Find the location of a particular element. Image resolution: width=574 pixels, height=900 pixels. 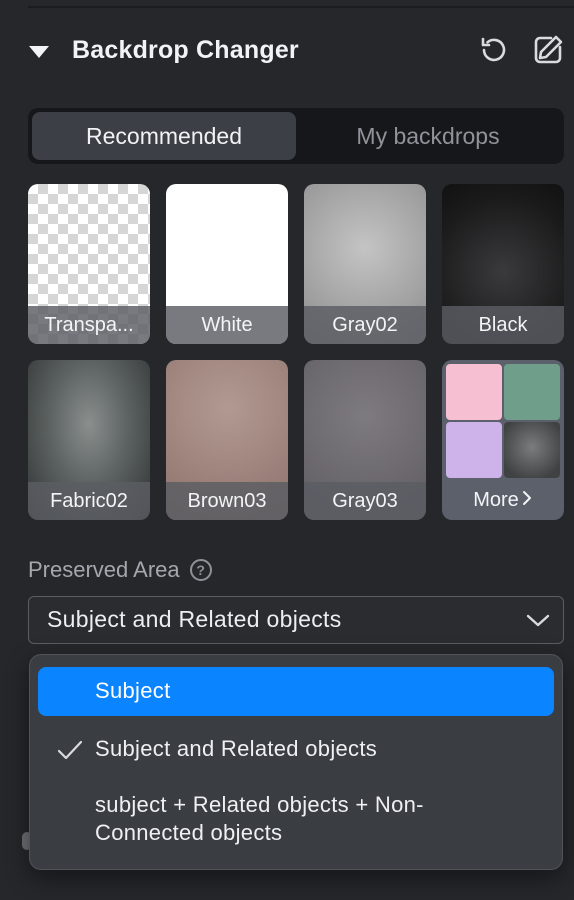

option-subject: Subject is located at coordinates (296, 691).